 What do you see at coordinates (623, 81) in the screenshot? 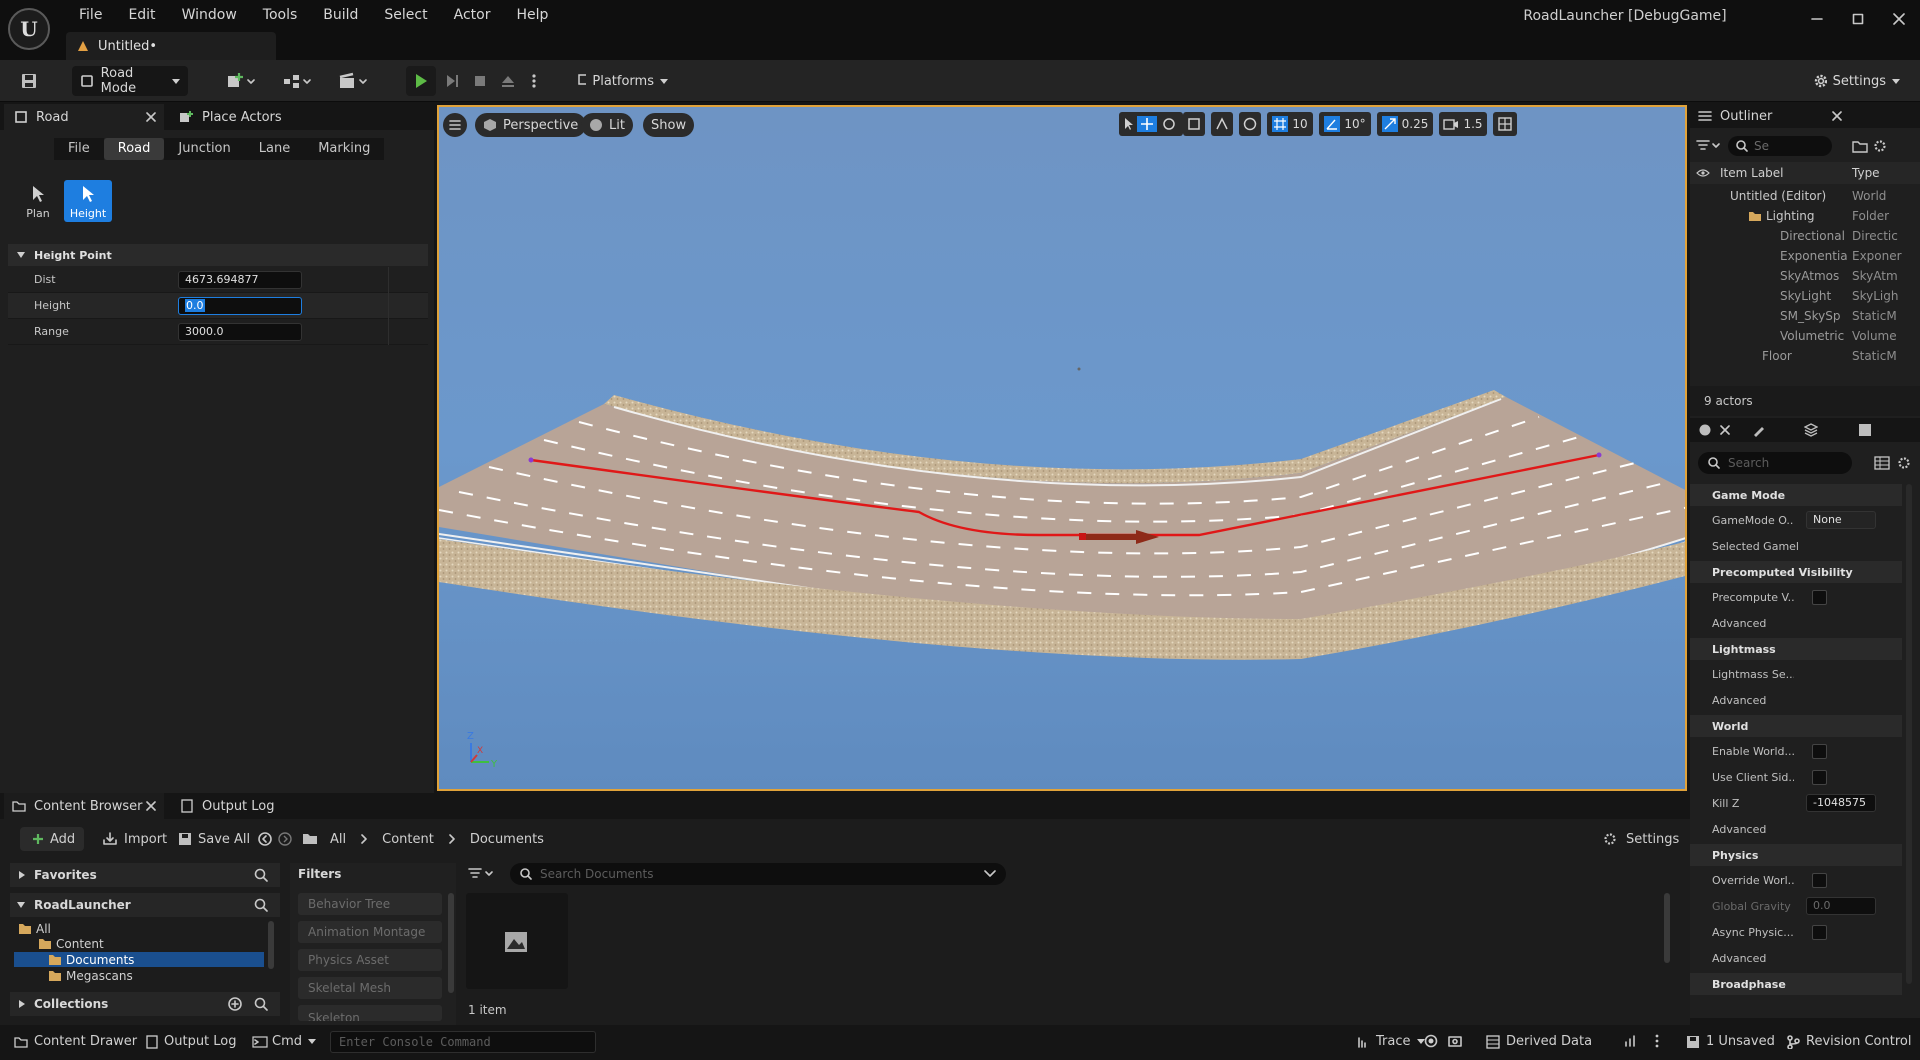
I see `platforms-dropdown: Platforms` at bounding box center [623, 81].